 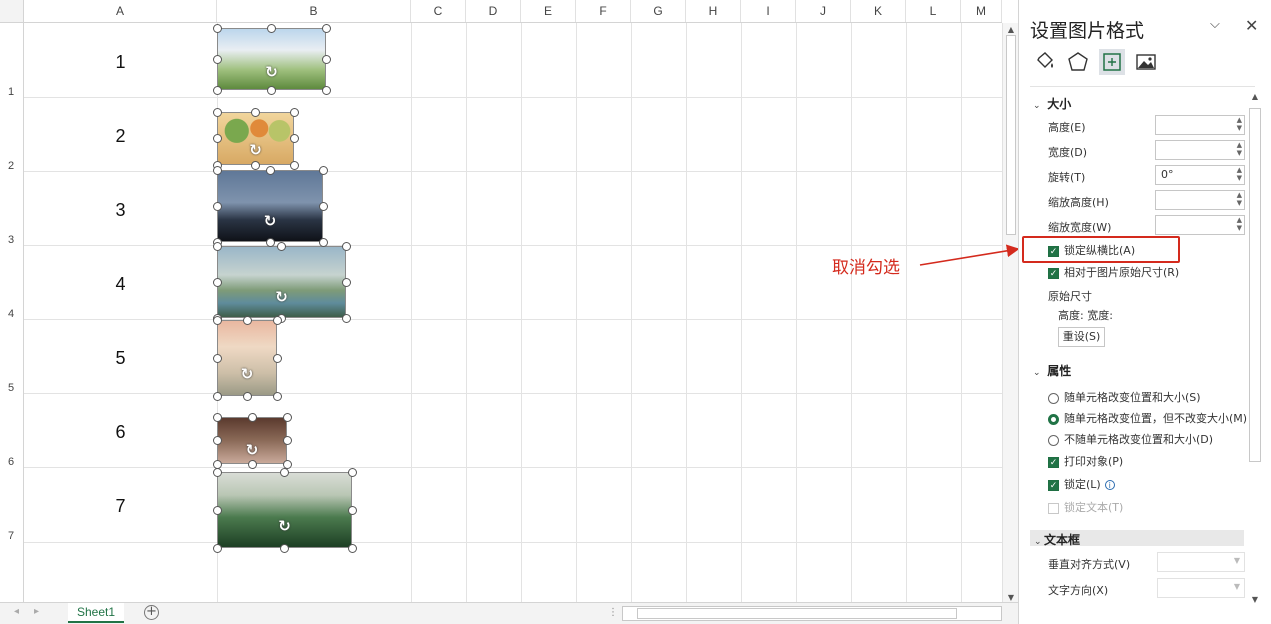 What do you see at coordinates (438, 11) in the screenshot?
I see `column-header-c: C` at bounding box center [438, 11].